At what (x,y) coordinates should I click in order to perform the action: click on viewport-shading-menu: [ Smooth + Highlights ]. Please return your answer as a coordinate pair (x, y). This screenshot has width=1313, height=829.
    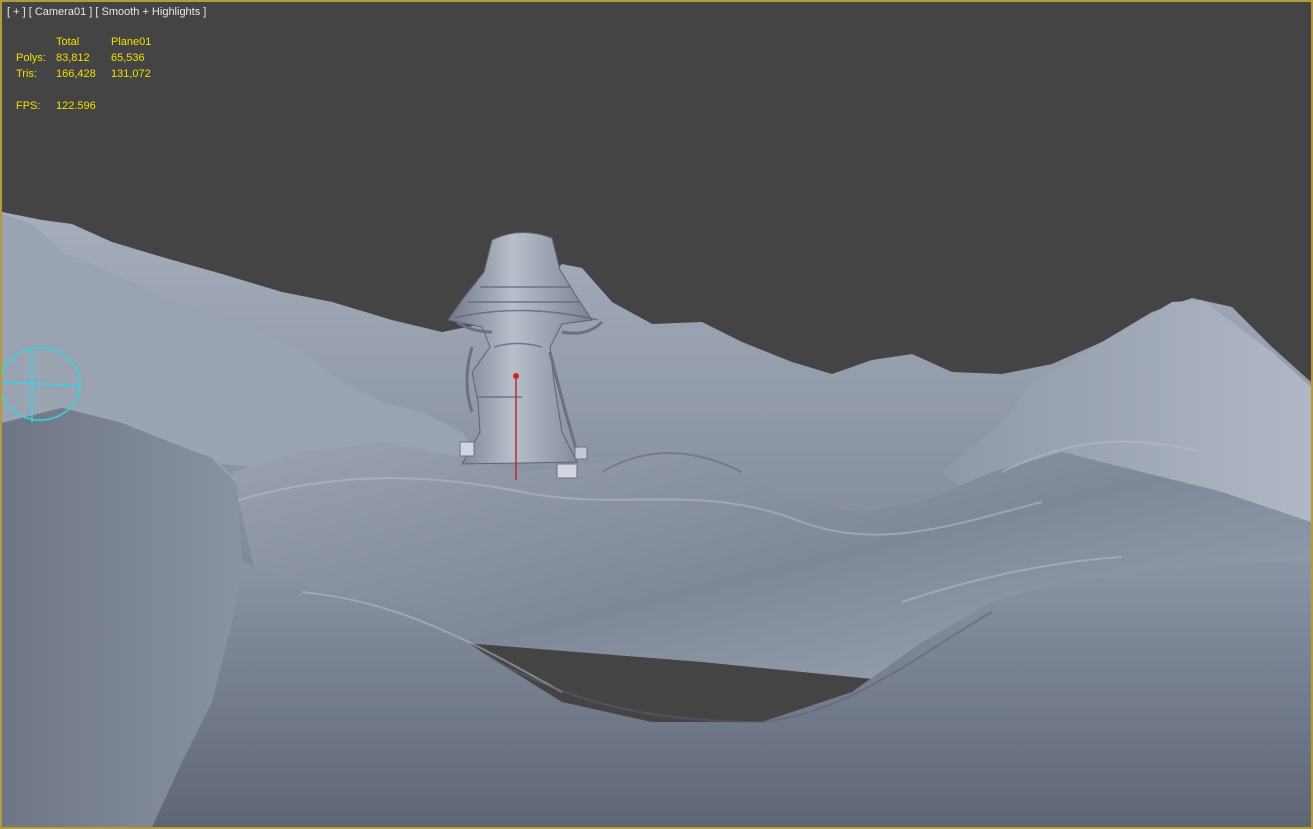
    Looking at the image, I should click on (150, 12).